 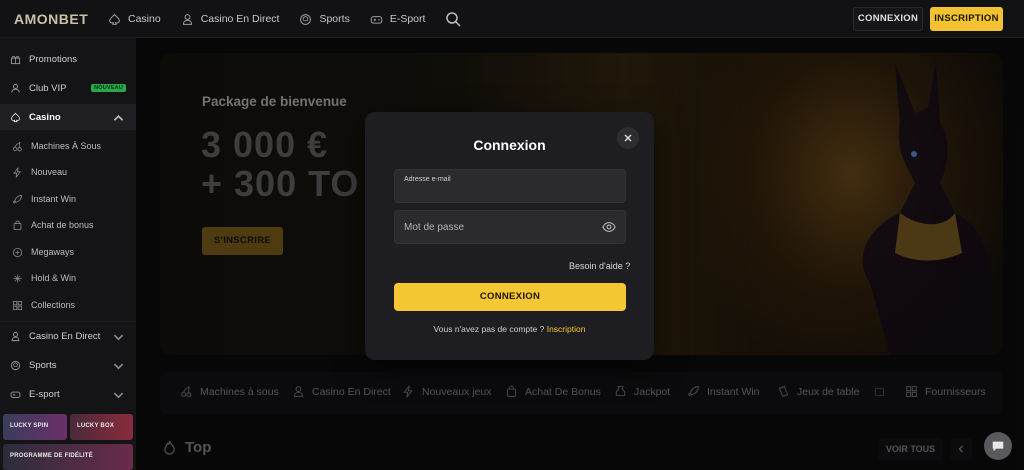 I want to click on top-nav: Casino Casino En Direct Sports E-Sport, so click(x=284, y=19).